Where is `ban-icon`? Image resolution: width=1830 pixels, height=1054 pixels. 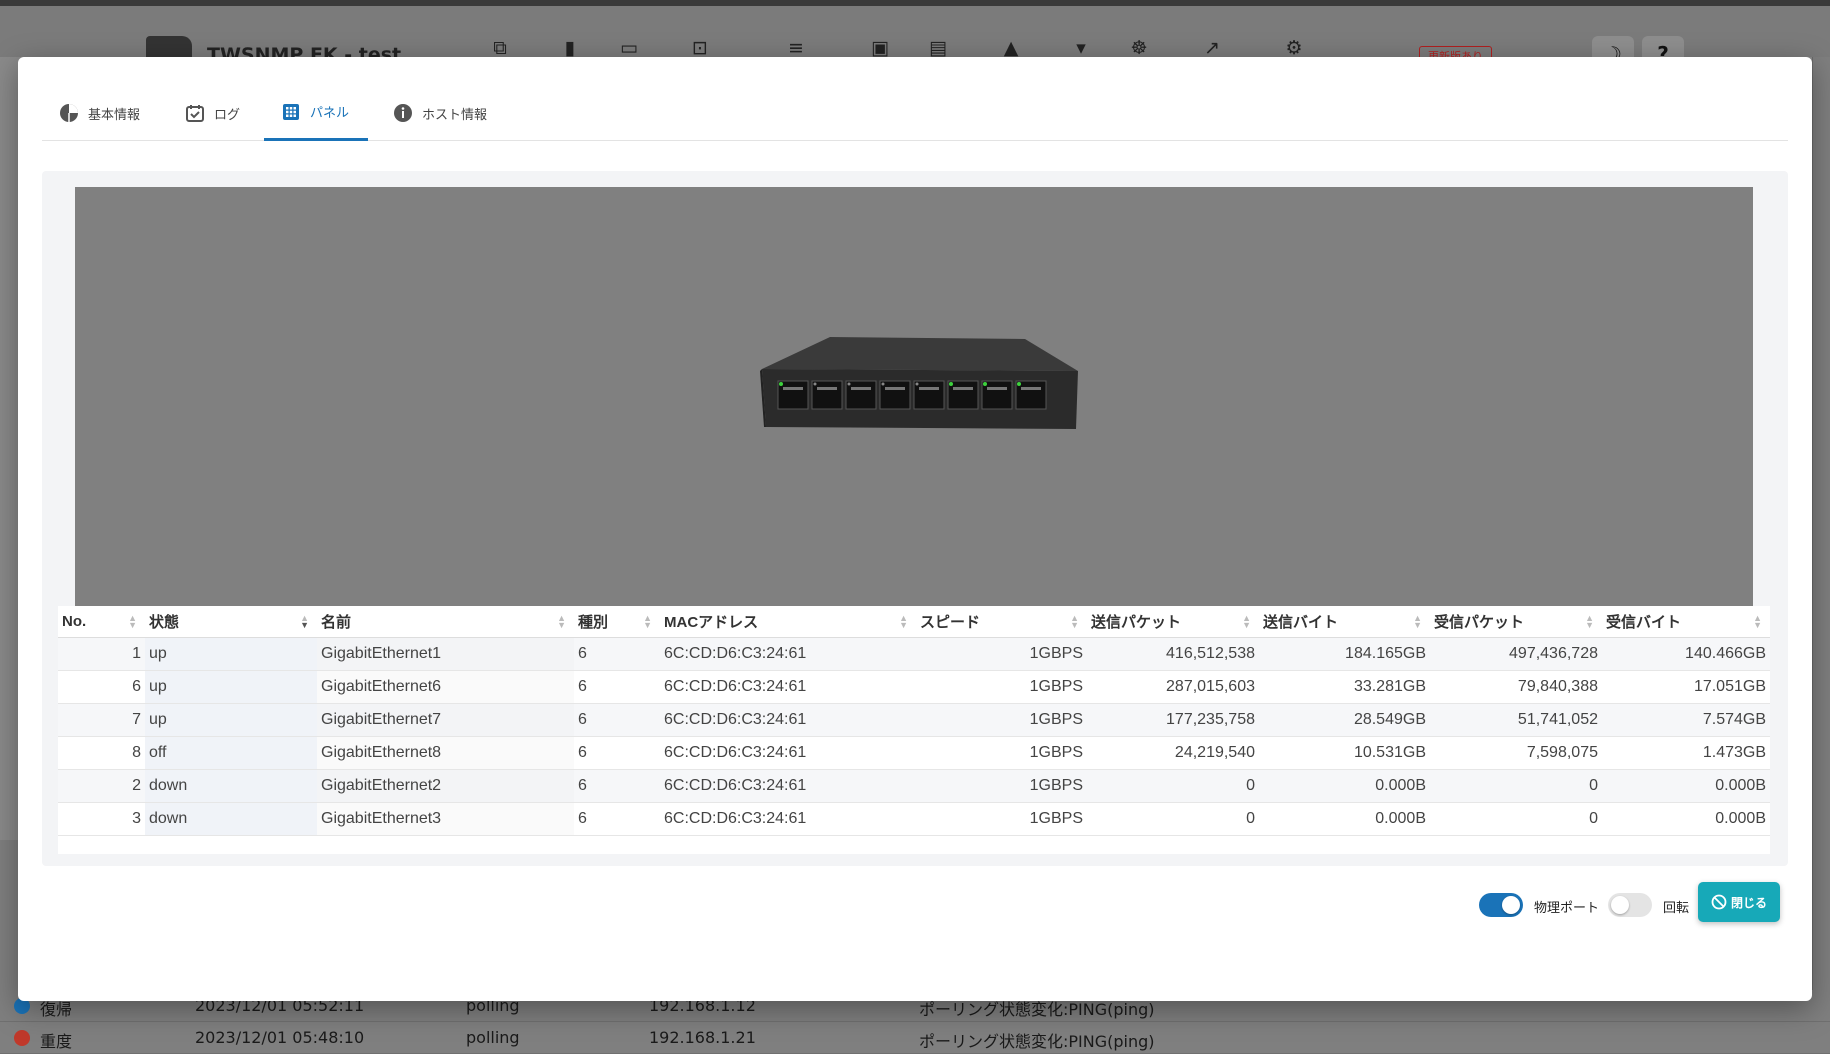 ban-icon is located at coordinates (1719, 902).